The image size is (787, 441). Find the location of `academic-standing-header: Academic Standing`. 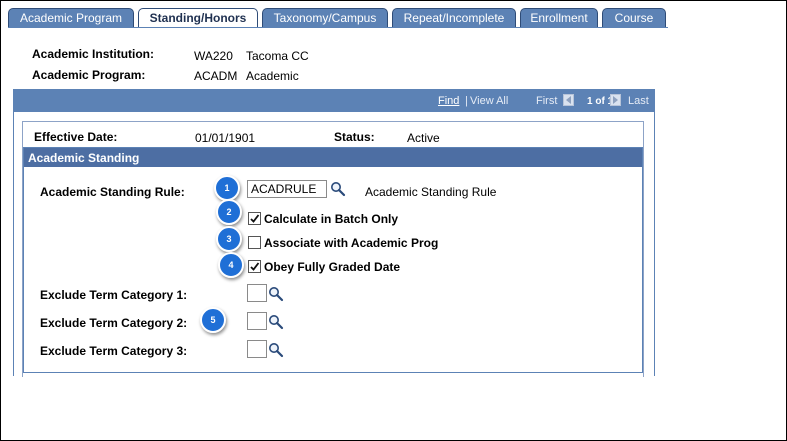

academic-standing-header: Academic Standing is located at coordinates (333, 157).